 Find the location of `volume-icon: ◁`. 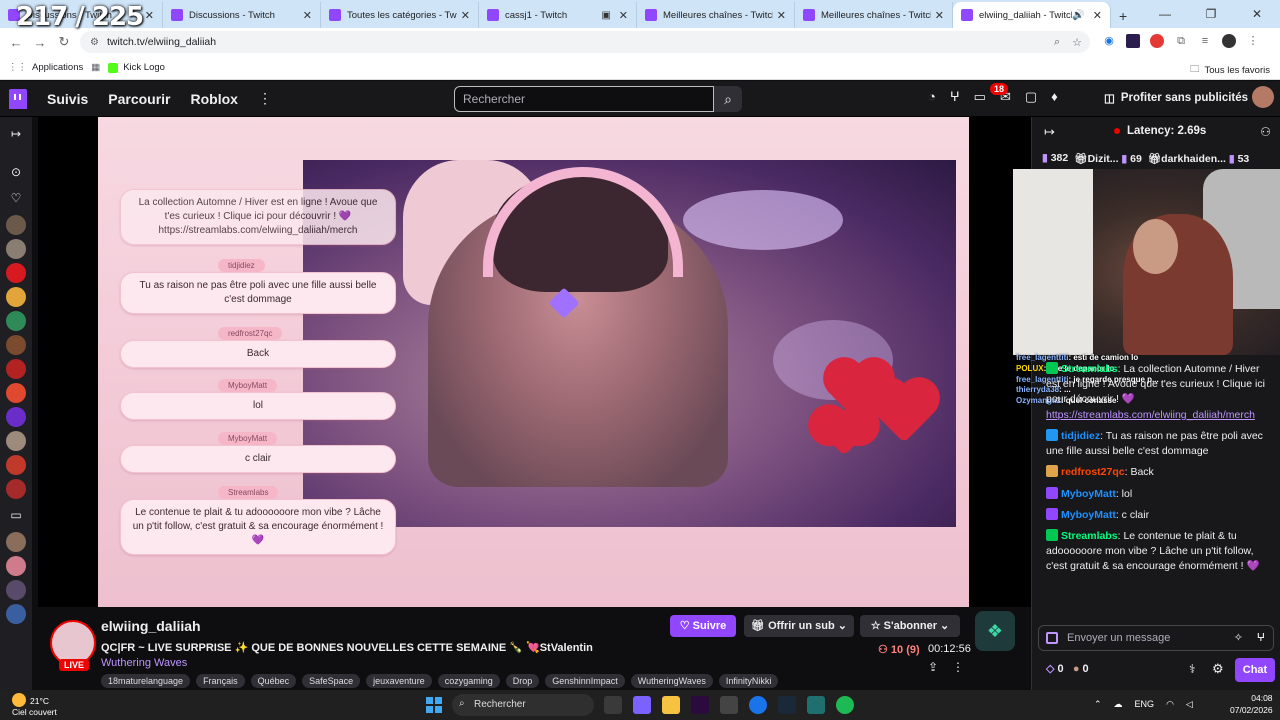

volume-icon: ◁ is located at coordinates (1189, 704).